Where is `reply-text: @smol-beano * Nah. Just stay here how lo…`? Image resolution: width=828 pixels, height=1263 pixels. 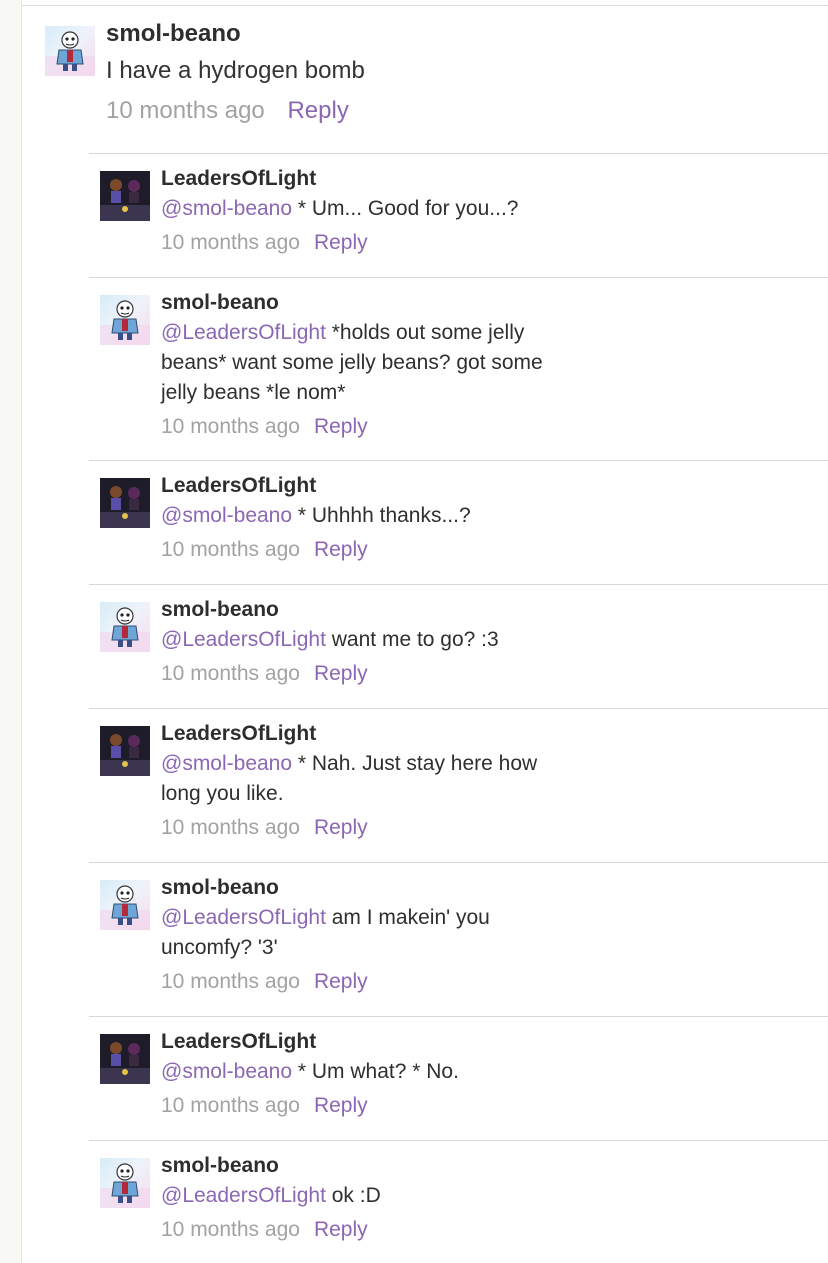 reply-text: @smol-beano * Nah. Just stay here how lo… is located at coordinates (371, 779).